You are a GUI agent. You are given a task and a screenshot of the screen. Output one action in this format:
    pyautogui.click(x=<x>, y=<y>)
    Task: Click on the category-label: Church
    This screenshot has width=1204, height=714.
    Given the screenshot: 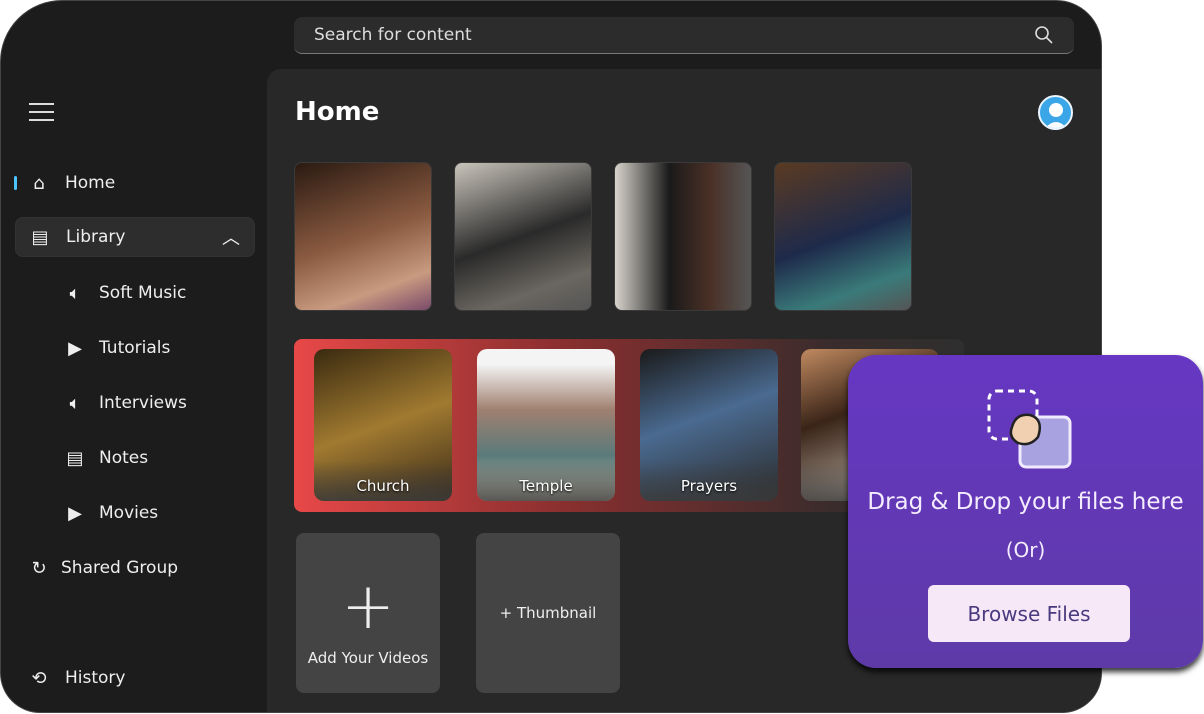 What is the action you would take?
    pyautogui.click(x=383, y=486)
    